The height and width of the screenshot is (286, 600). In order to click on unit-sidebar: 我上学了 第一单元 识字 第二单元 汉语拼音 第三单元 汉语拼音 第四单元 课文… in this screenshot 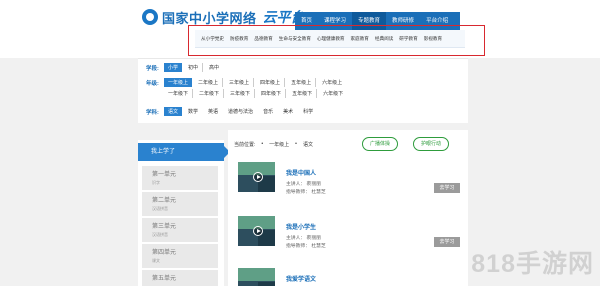, I will do `click(184, 213)`.